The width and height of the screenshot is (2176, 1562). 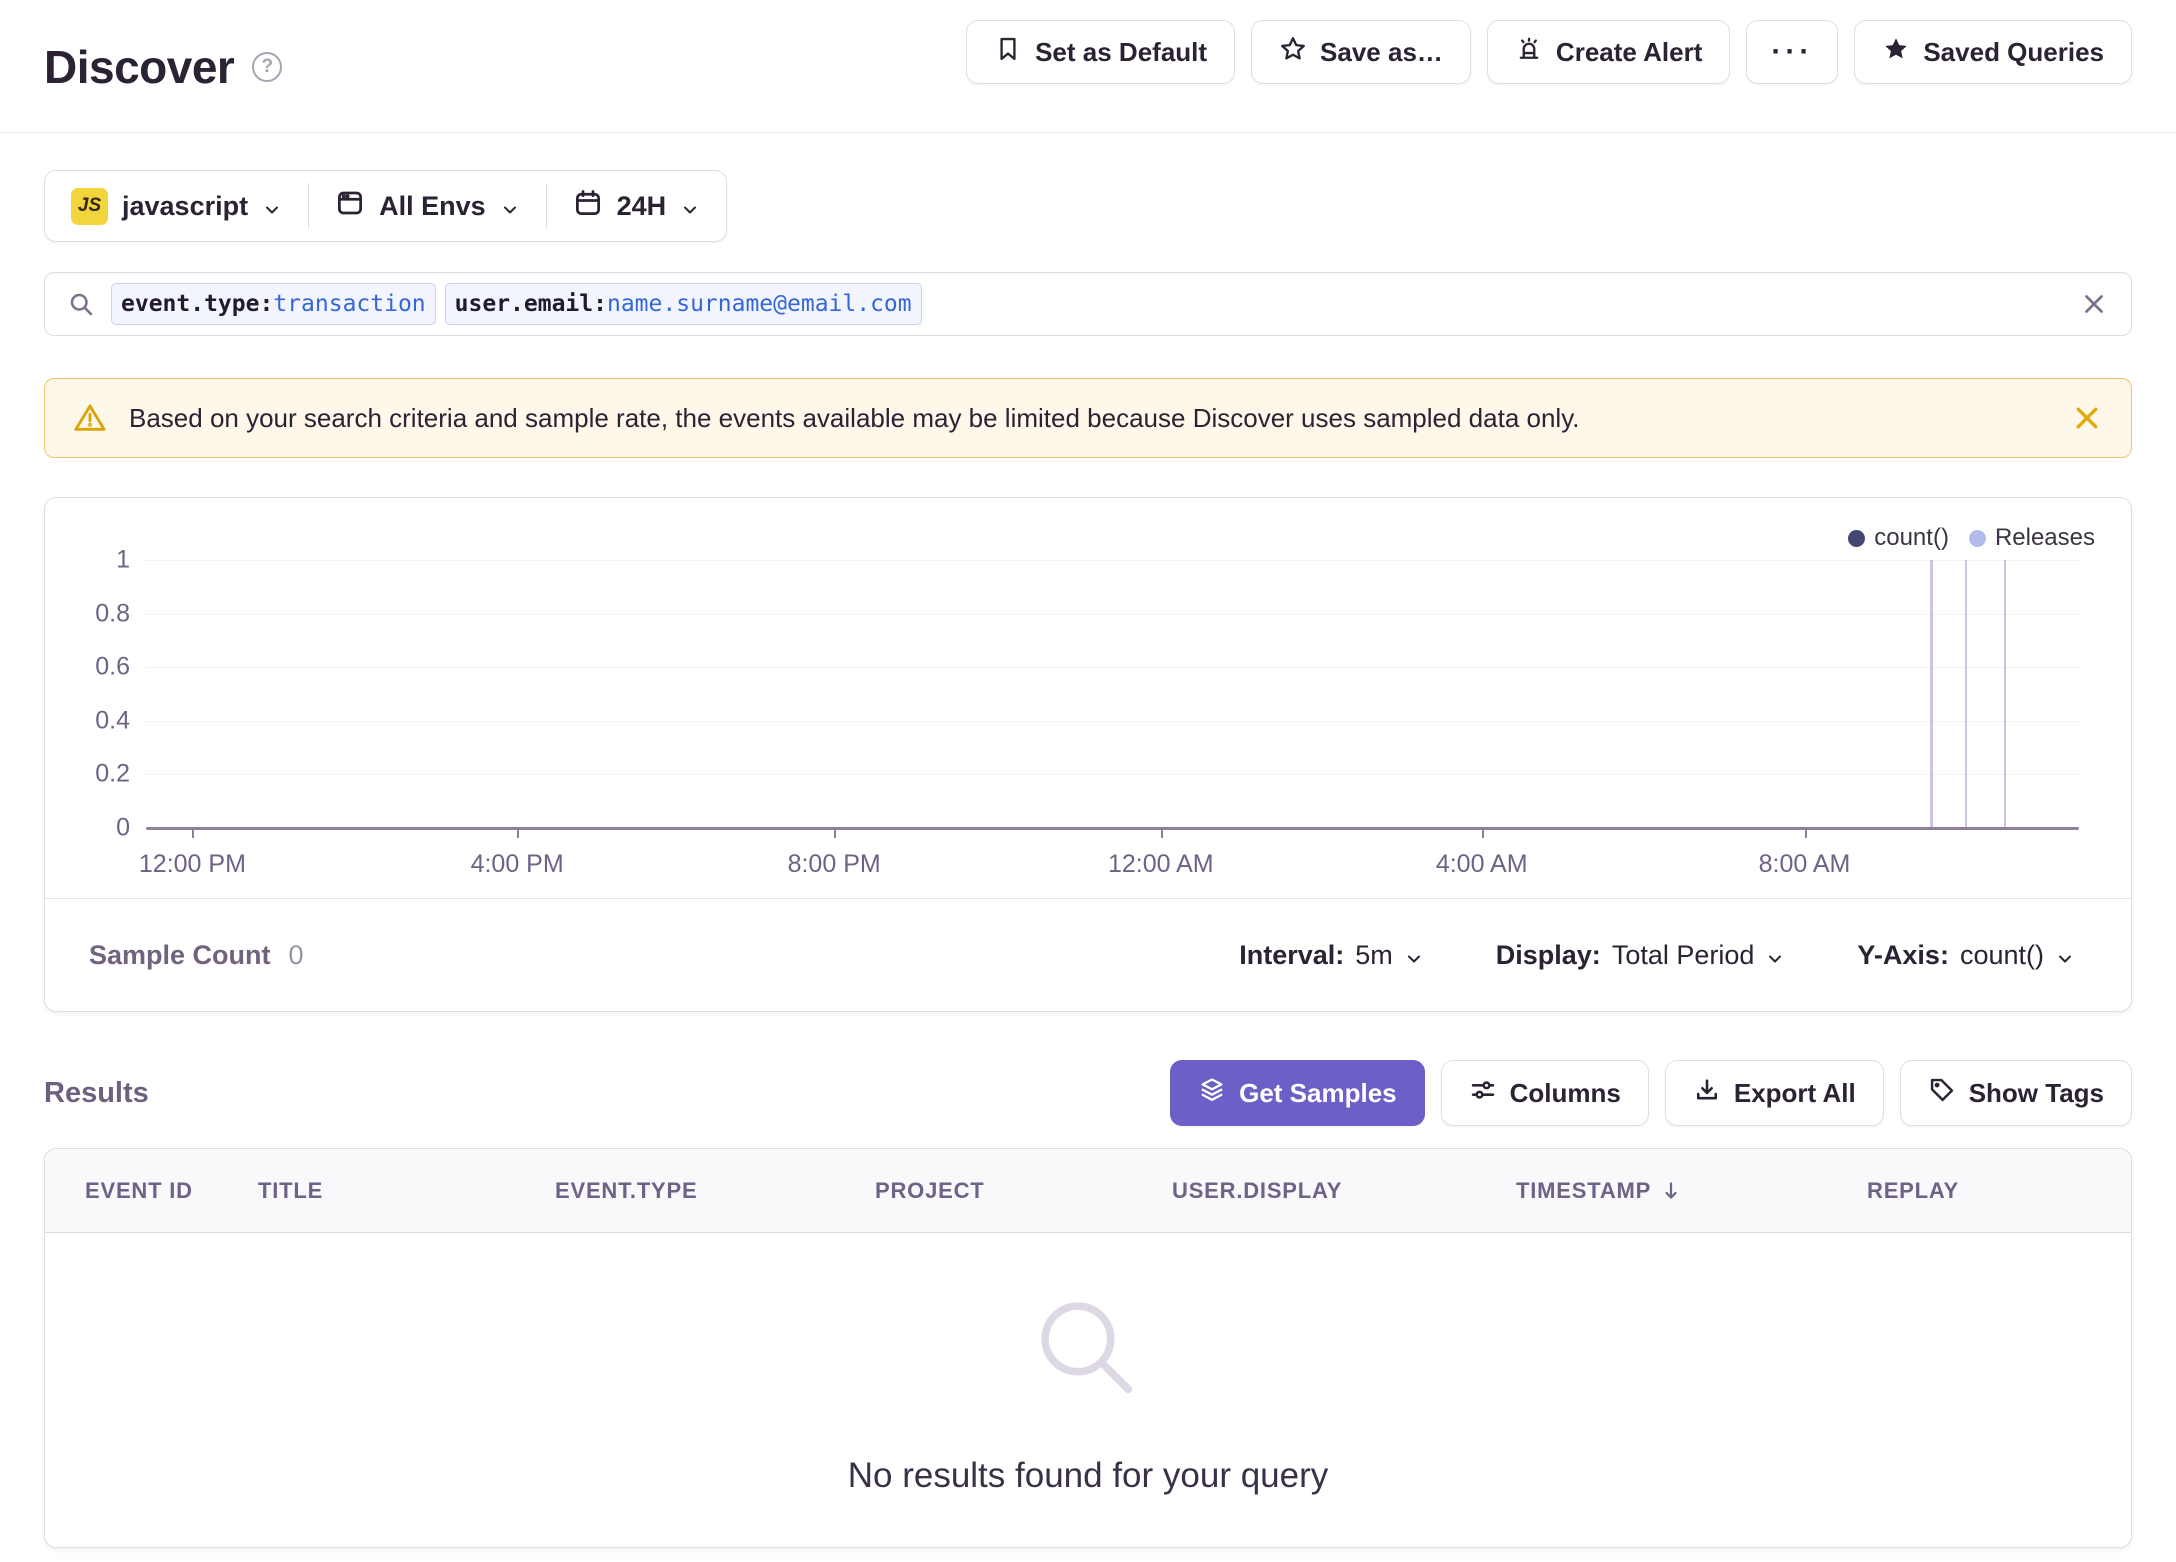 What do you see at coordinates (1344, 1191) in the screenshot?
I see `column-header-user-display: User.Display` at bounding box center [1344, 1191].